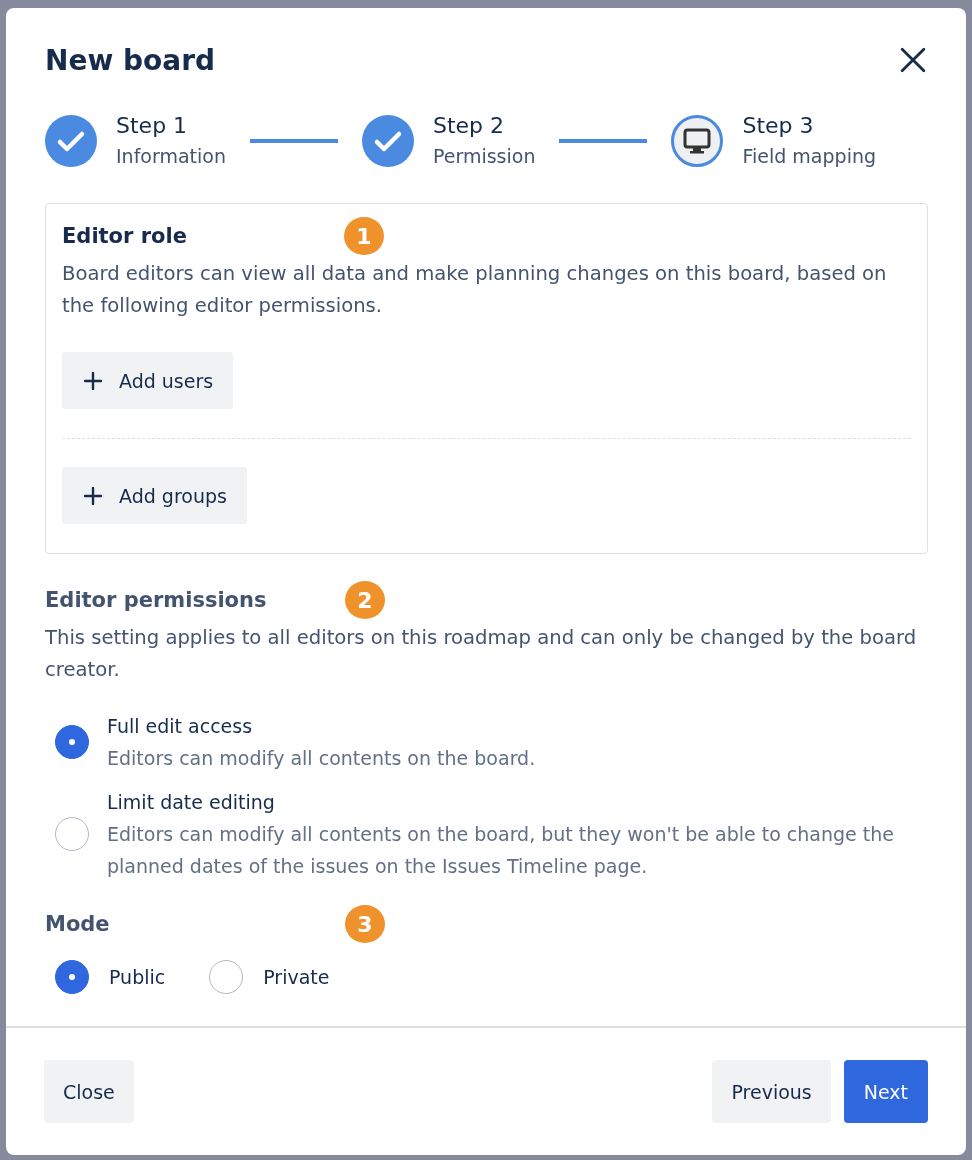 This screenshot has height=1160, width=972. What do you see at coordinates (885, 1091) in the screenshot?
I see `next-button: Next` at bounding box center [885, 1091].